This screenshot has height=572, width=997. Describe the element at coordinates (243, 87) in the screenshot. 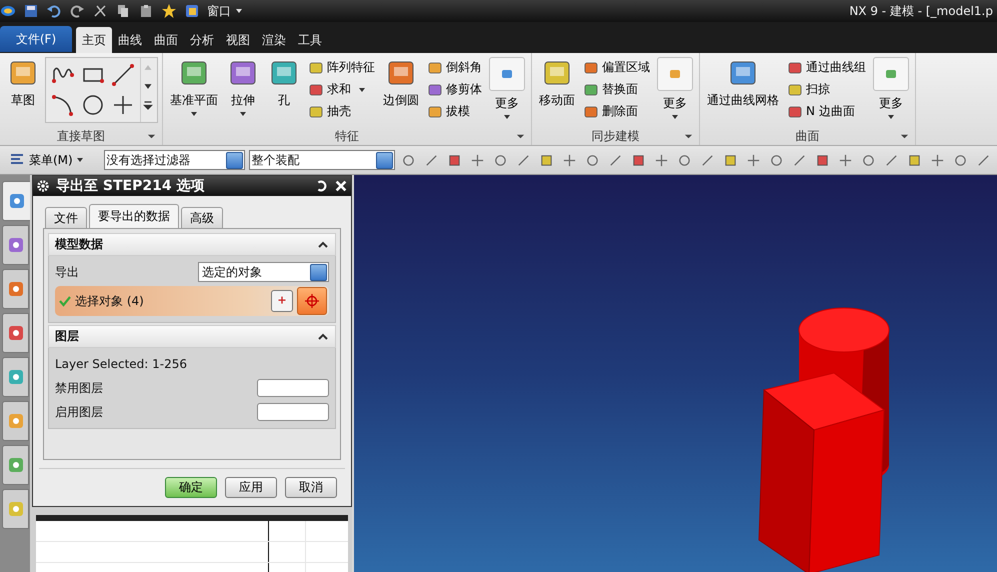

I see `ribbon-button: 拉伸` at that location.